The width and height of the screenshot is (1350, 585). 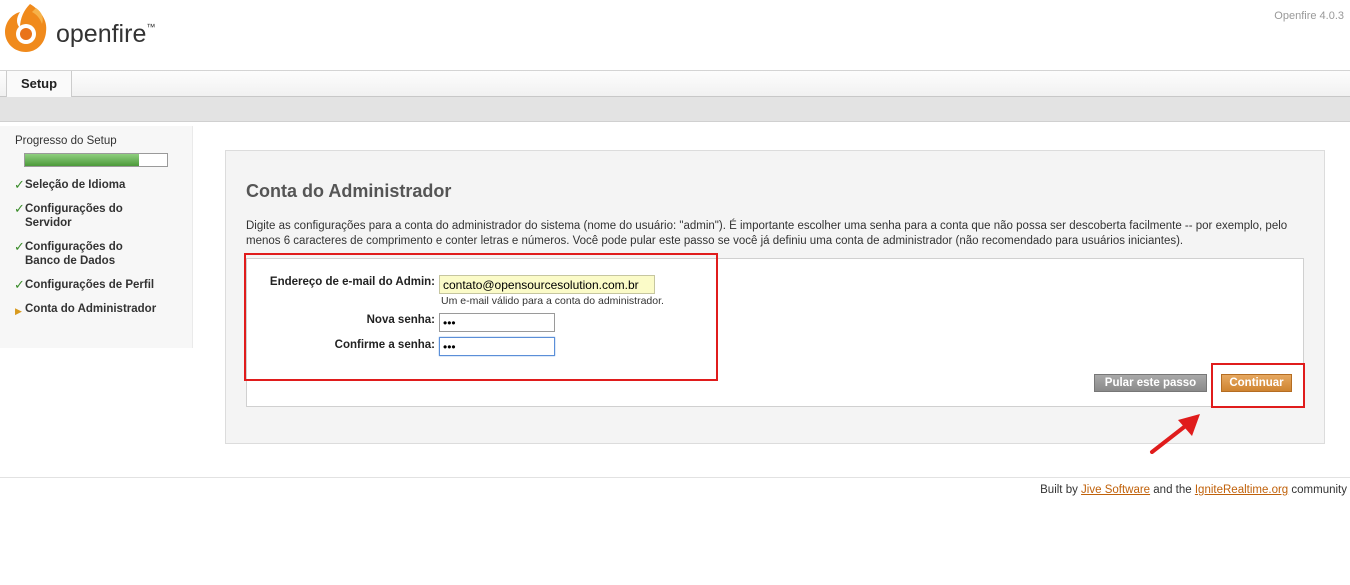 I want to click on sidebar-step-language: ✓ Seleção de Idioma, so click(x=70, y=184).